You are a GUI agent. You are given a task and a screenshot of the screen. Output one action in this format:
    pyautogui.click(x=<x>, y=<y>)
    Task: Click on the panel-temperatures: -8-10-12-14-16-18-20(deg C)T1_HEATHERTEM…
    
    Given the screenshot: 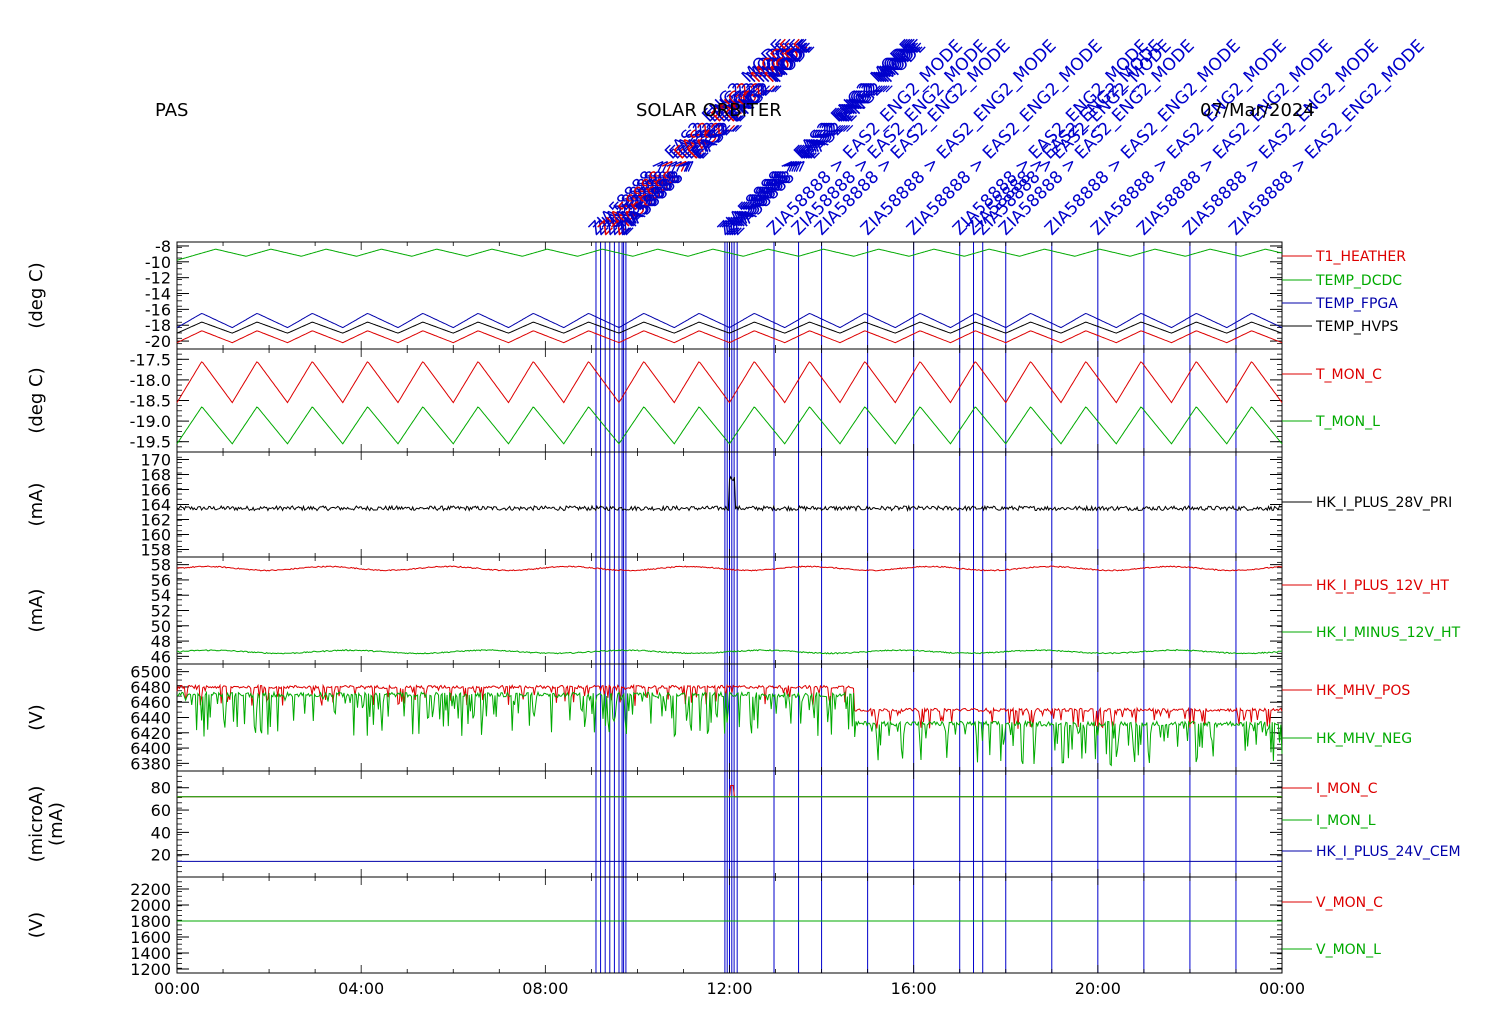 What is the action you would take?
    pyautogui.click(x=716, y=294)
    